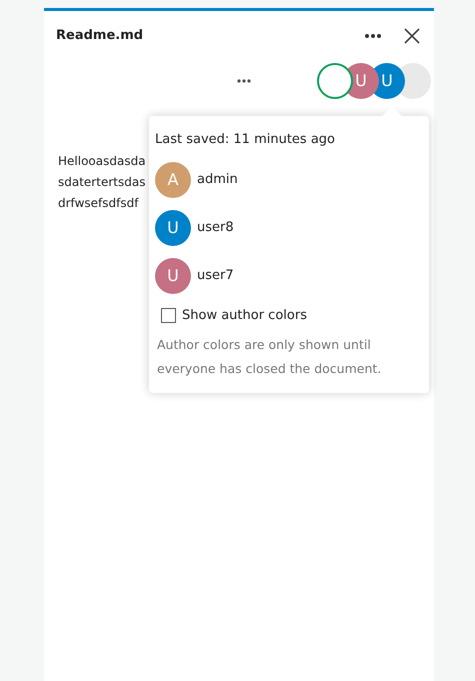 The width and height of the screenshot is (475, 681). Describe the element at coordinates (102, 161) in the screenshot. I see `document-text: Hellooasdasda` at that location.